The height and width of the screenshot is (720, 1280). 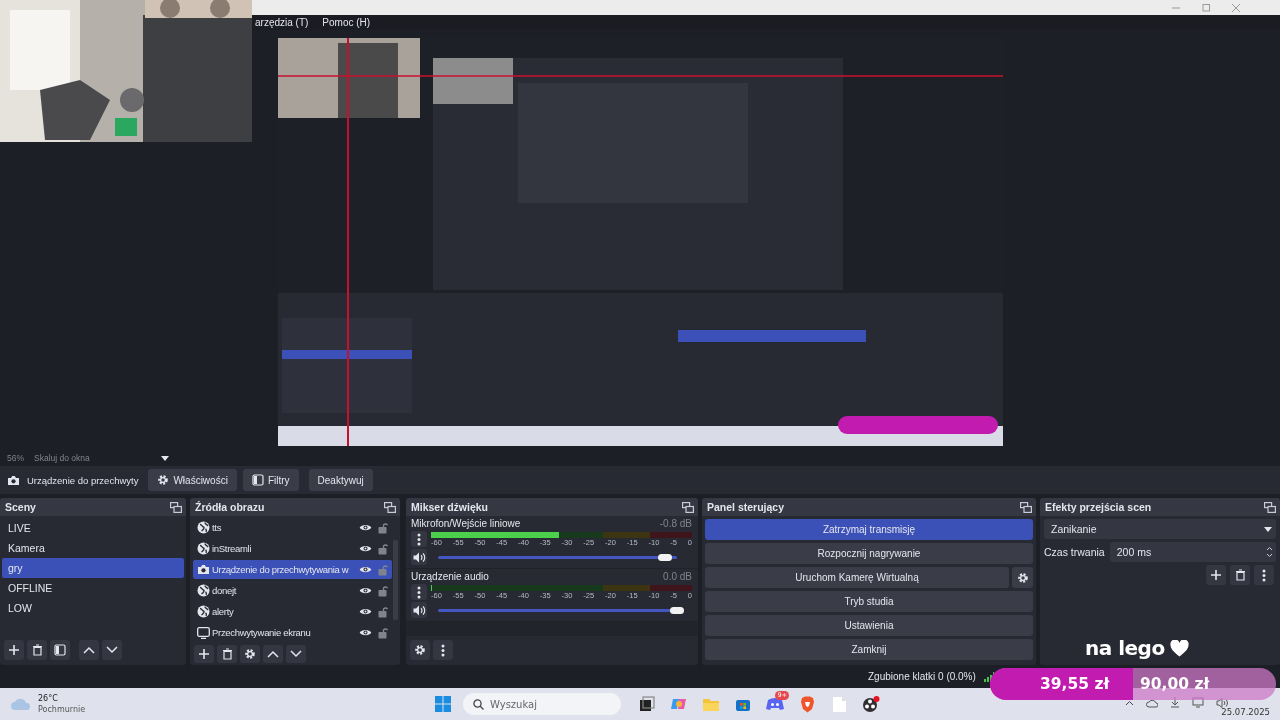 What do you see at coordinates (257, 480) in the screenshot?
I see `filter-icon` at bounding box center [257, 480].